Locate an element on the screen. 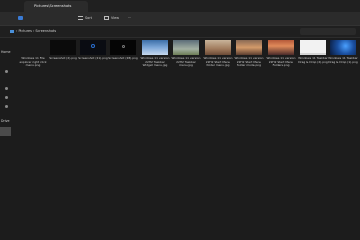  new-icon is located at coordinates (20, 18).